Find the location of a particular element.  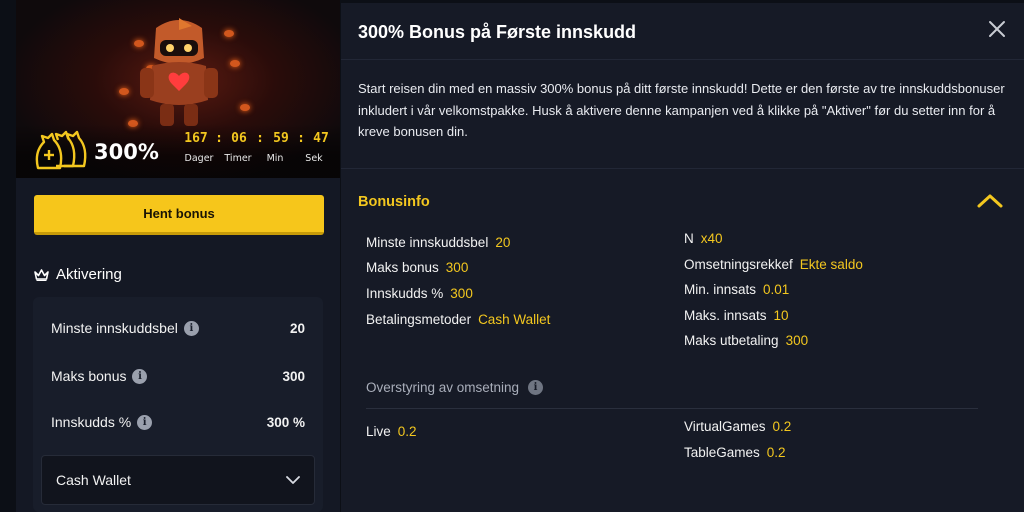

timer-seconds: 47 is located at coordinates (321, 138).